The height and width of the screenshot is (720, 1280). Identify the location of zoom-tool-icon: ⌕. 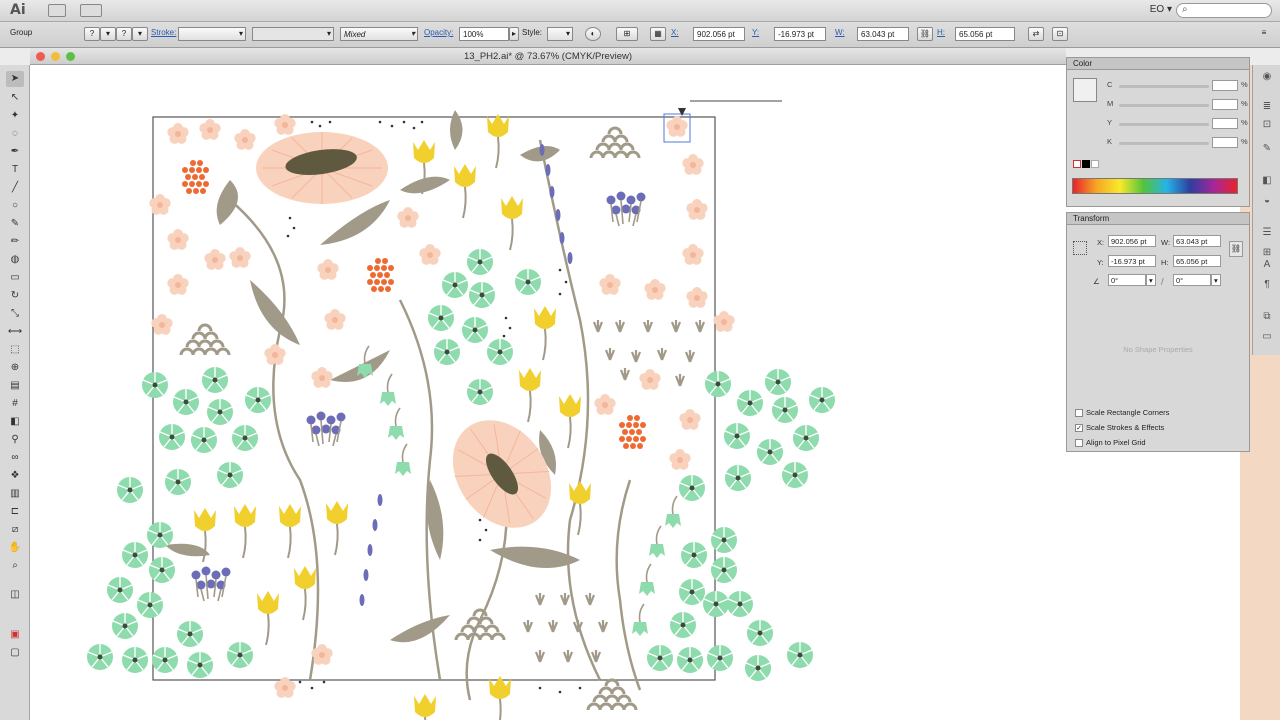
(15, 566).